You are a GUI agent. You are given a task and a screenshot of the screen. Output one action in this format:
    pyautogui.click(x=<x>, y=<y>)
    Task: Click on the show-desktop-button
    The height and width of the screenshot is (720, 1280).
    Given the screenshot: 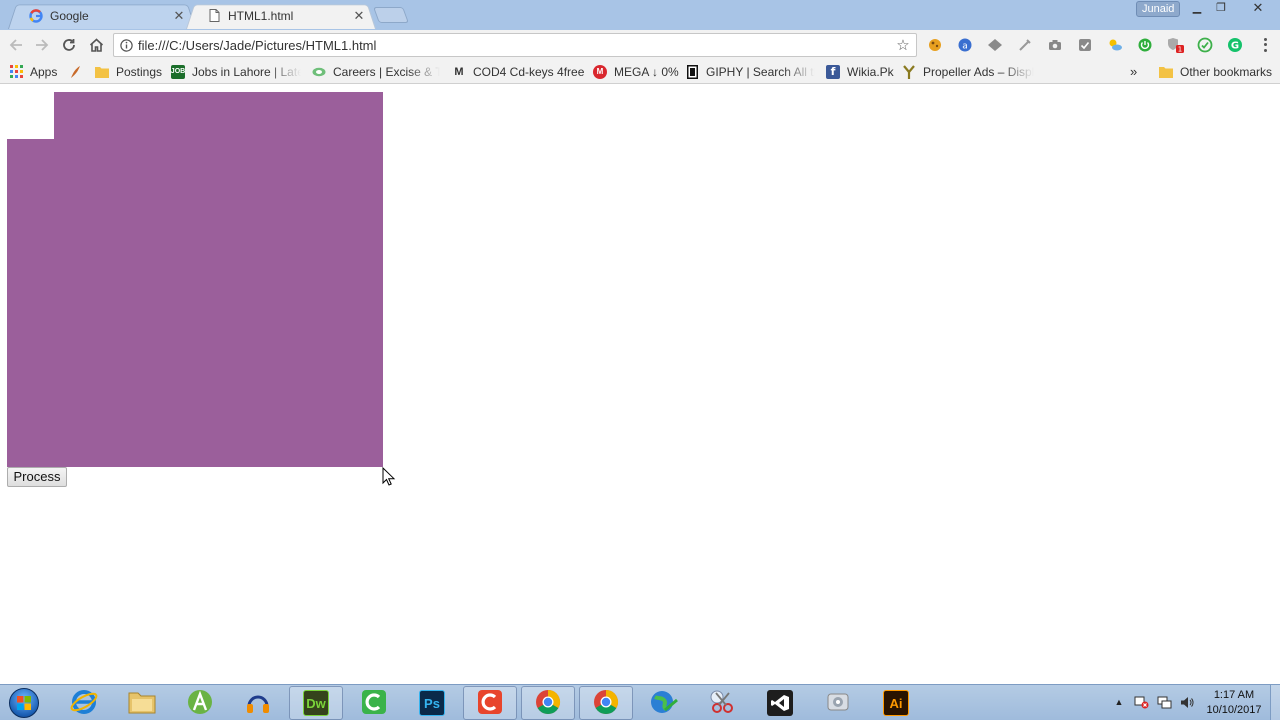 What is the action you would take?
    pyautogui.click(x=1275, y=702)
    